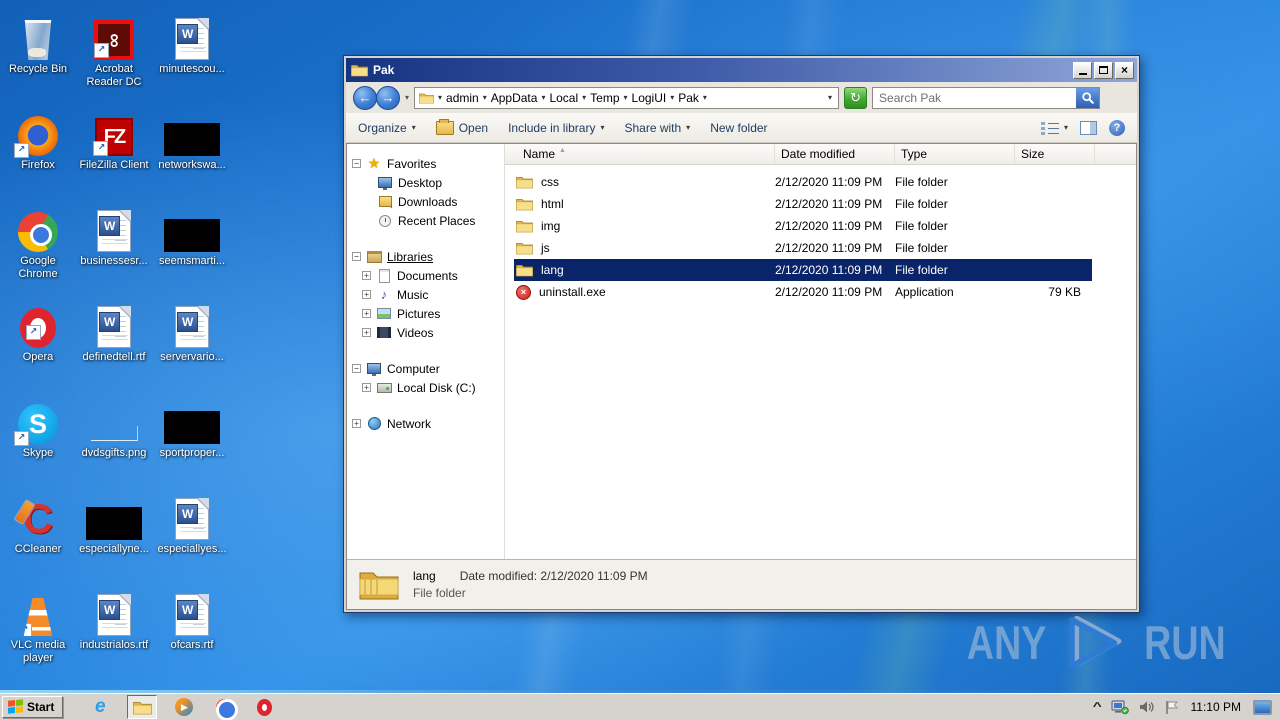  I want to click on breadcrumb-appdata: AppData, so click(514, 98).